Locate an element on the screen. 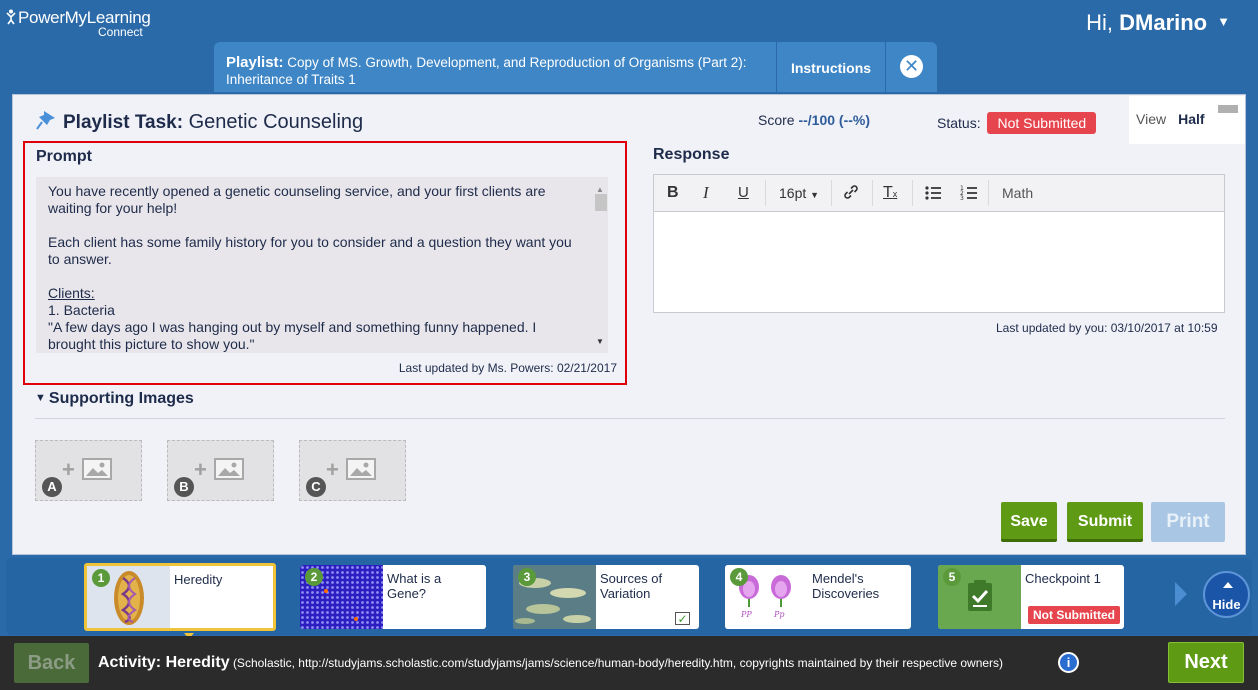 The width and height of the screenshot is (1258, 690). activity-card-gene: 2 What is a Gene? is located at coordinates (393, 597).